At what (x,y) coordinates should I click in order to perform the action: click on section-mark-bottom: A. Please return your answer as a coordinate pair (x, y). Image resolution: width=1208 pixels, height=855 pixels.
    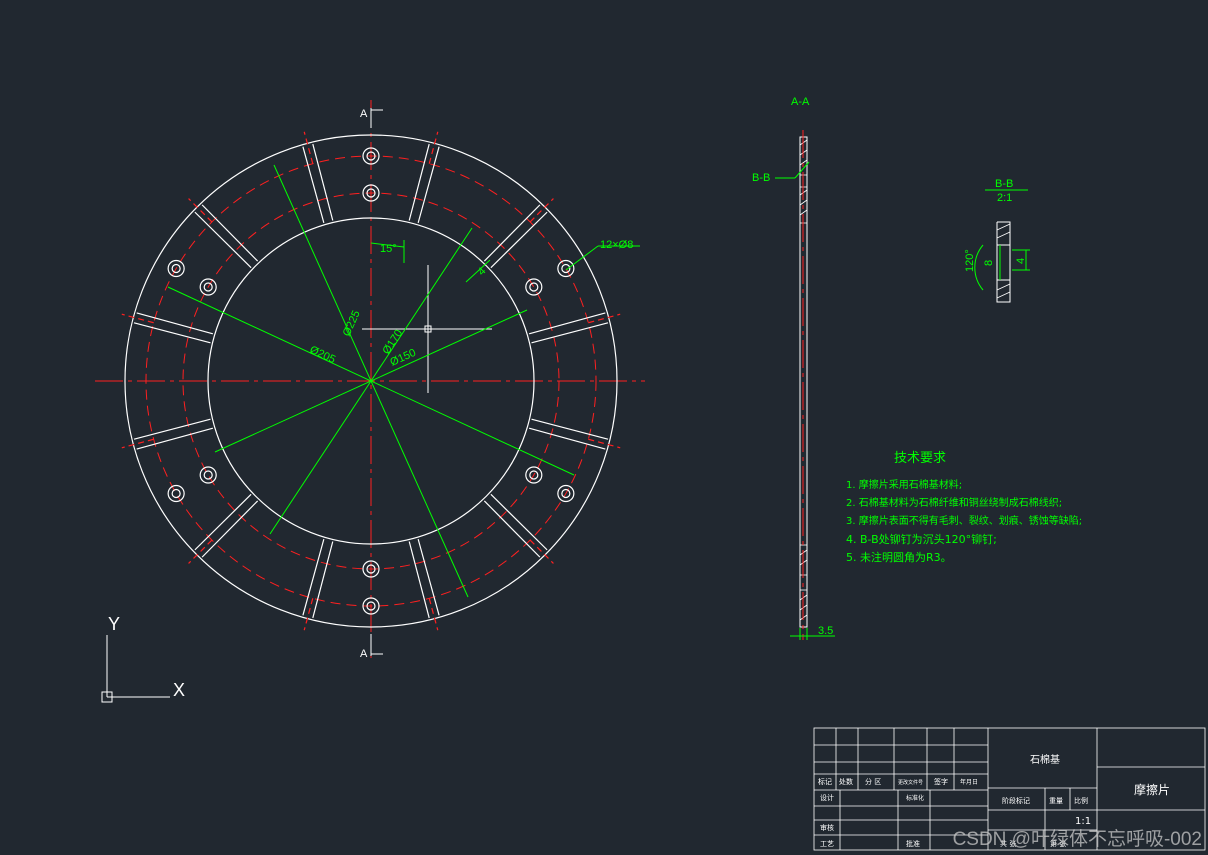
    Looking at the image, I should click on (364, 654).